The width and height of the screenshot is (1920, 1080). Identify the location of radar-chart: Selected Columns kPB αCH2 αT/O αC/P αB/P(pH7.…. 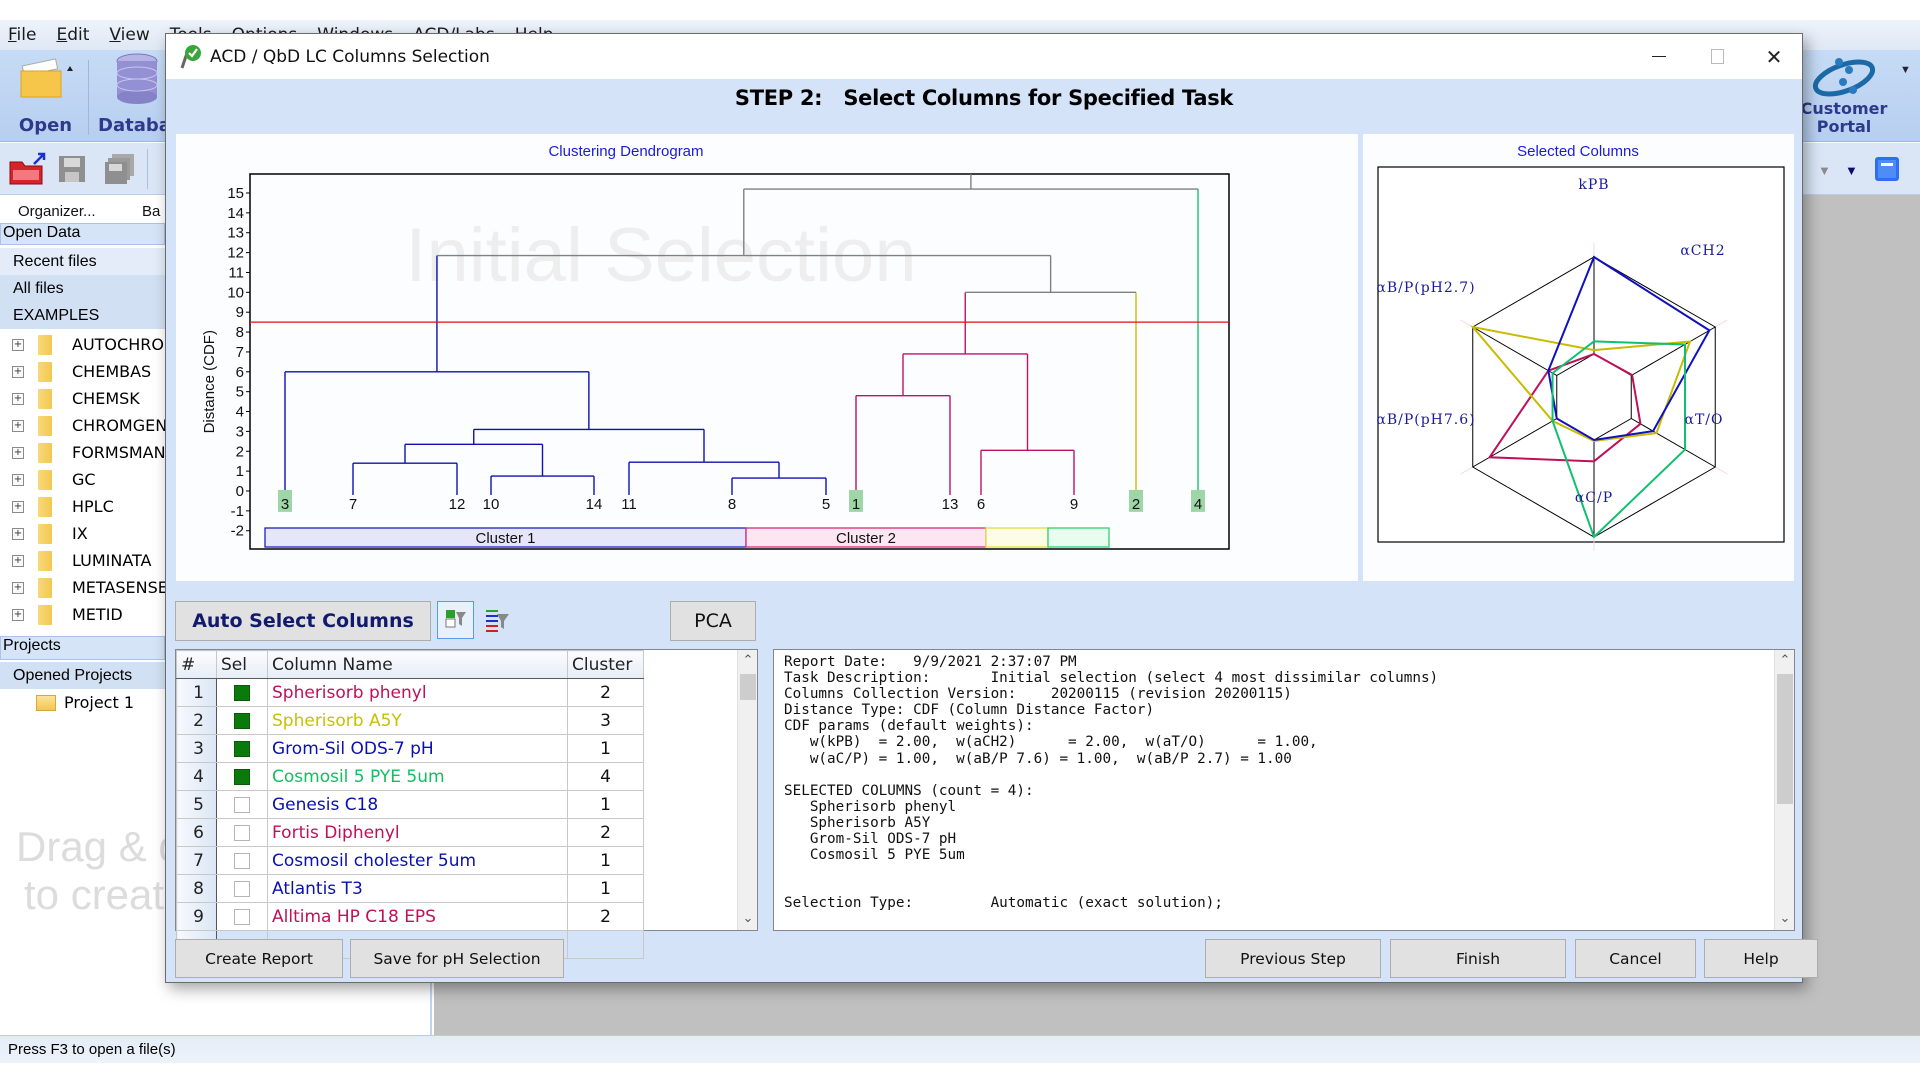
(1580, 347).